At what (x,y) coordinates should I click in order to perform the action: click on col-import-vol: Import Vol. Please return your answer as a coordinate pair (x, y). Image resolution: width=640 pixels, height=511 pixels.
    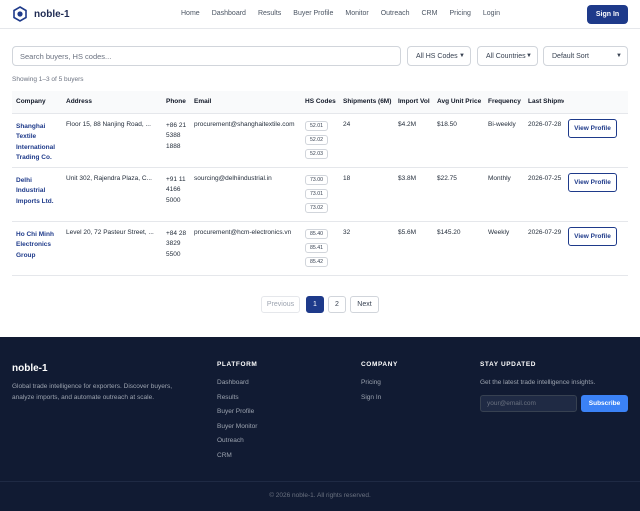
    Looking at the image, I should click on (413, 102).